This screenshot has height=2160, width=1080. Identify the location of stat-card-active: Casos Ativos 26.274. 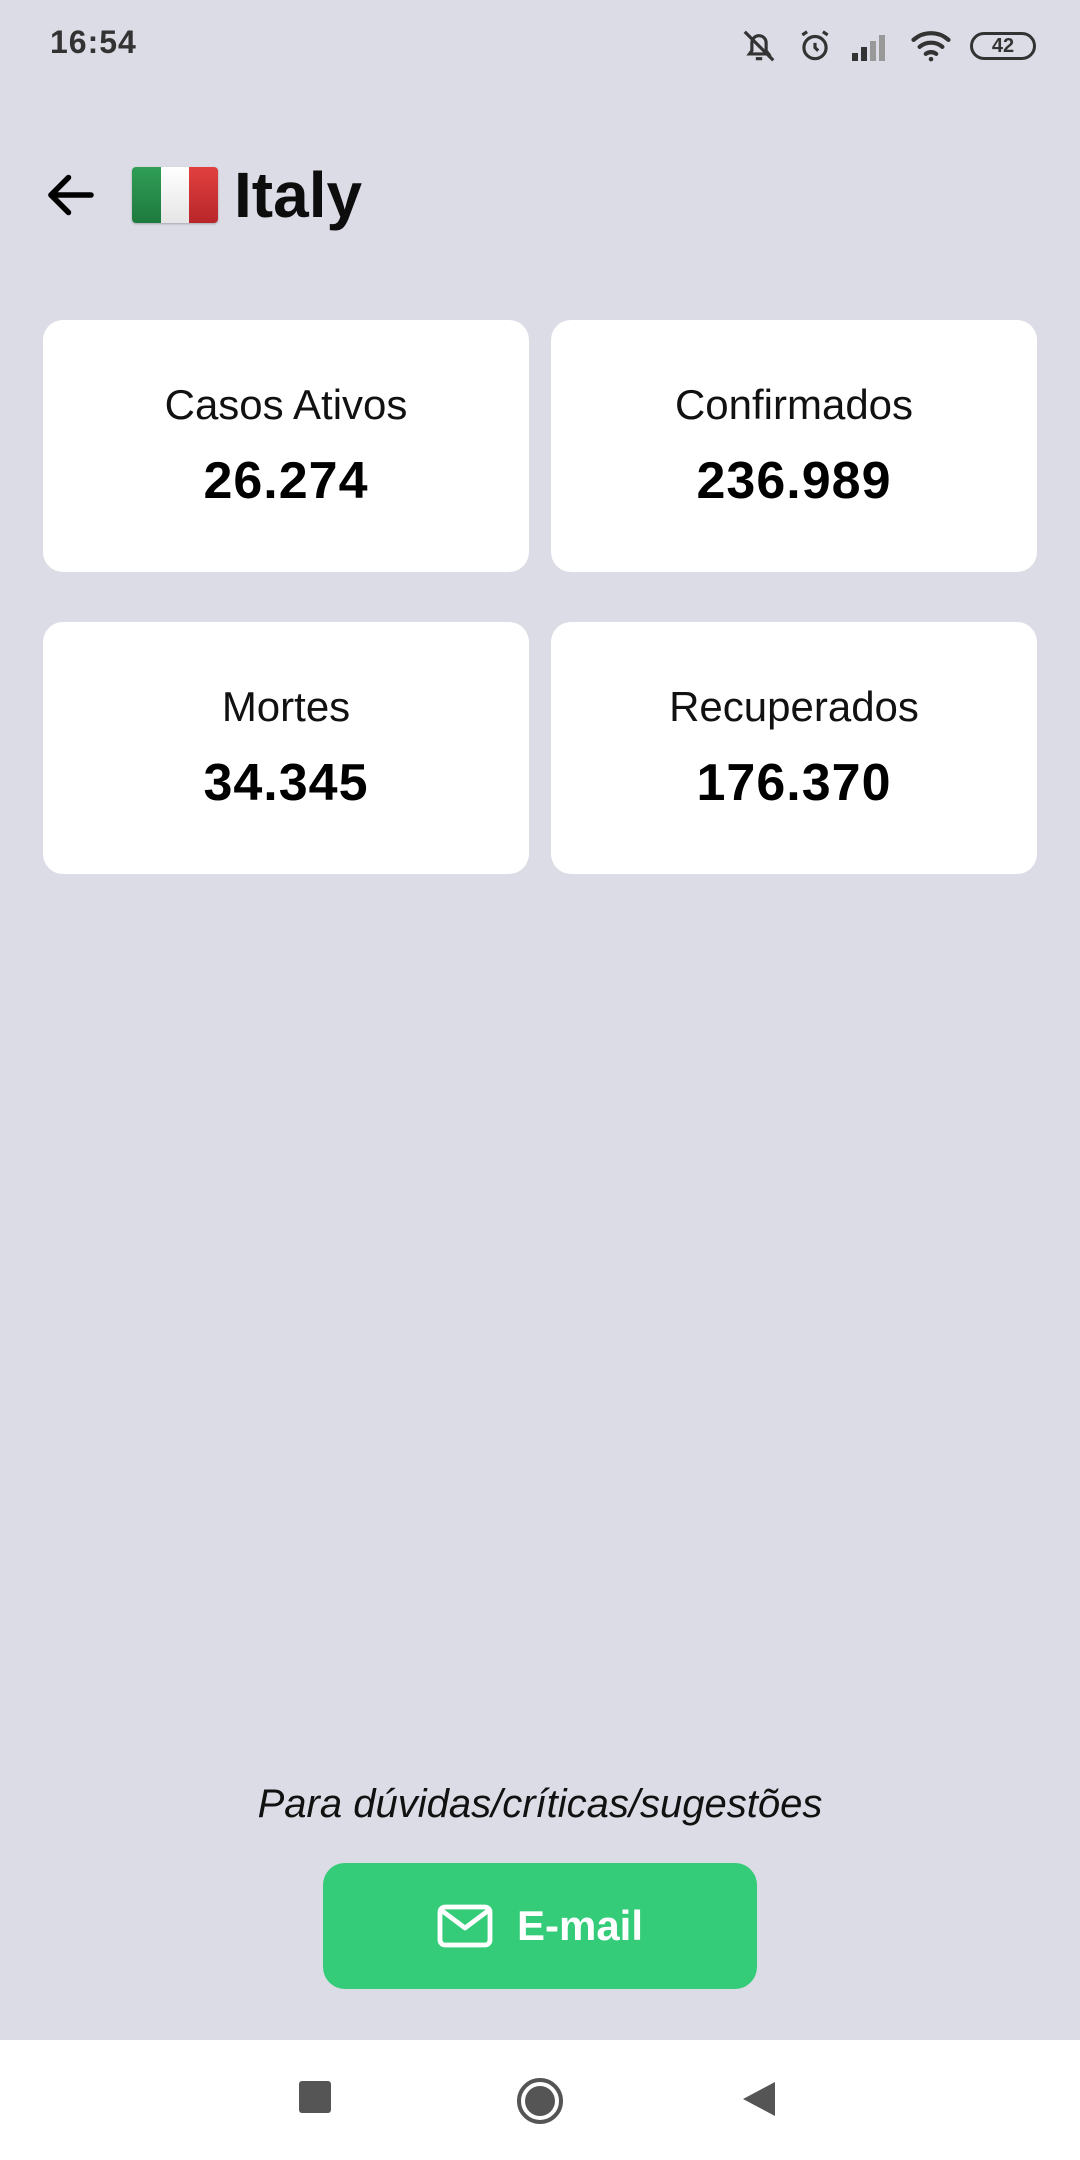
(286, 446).